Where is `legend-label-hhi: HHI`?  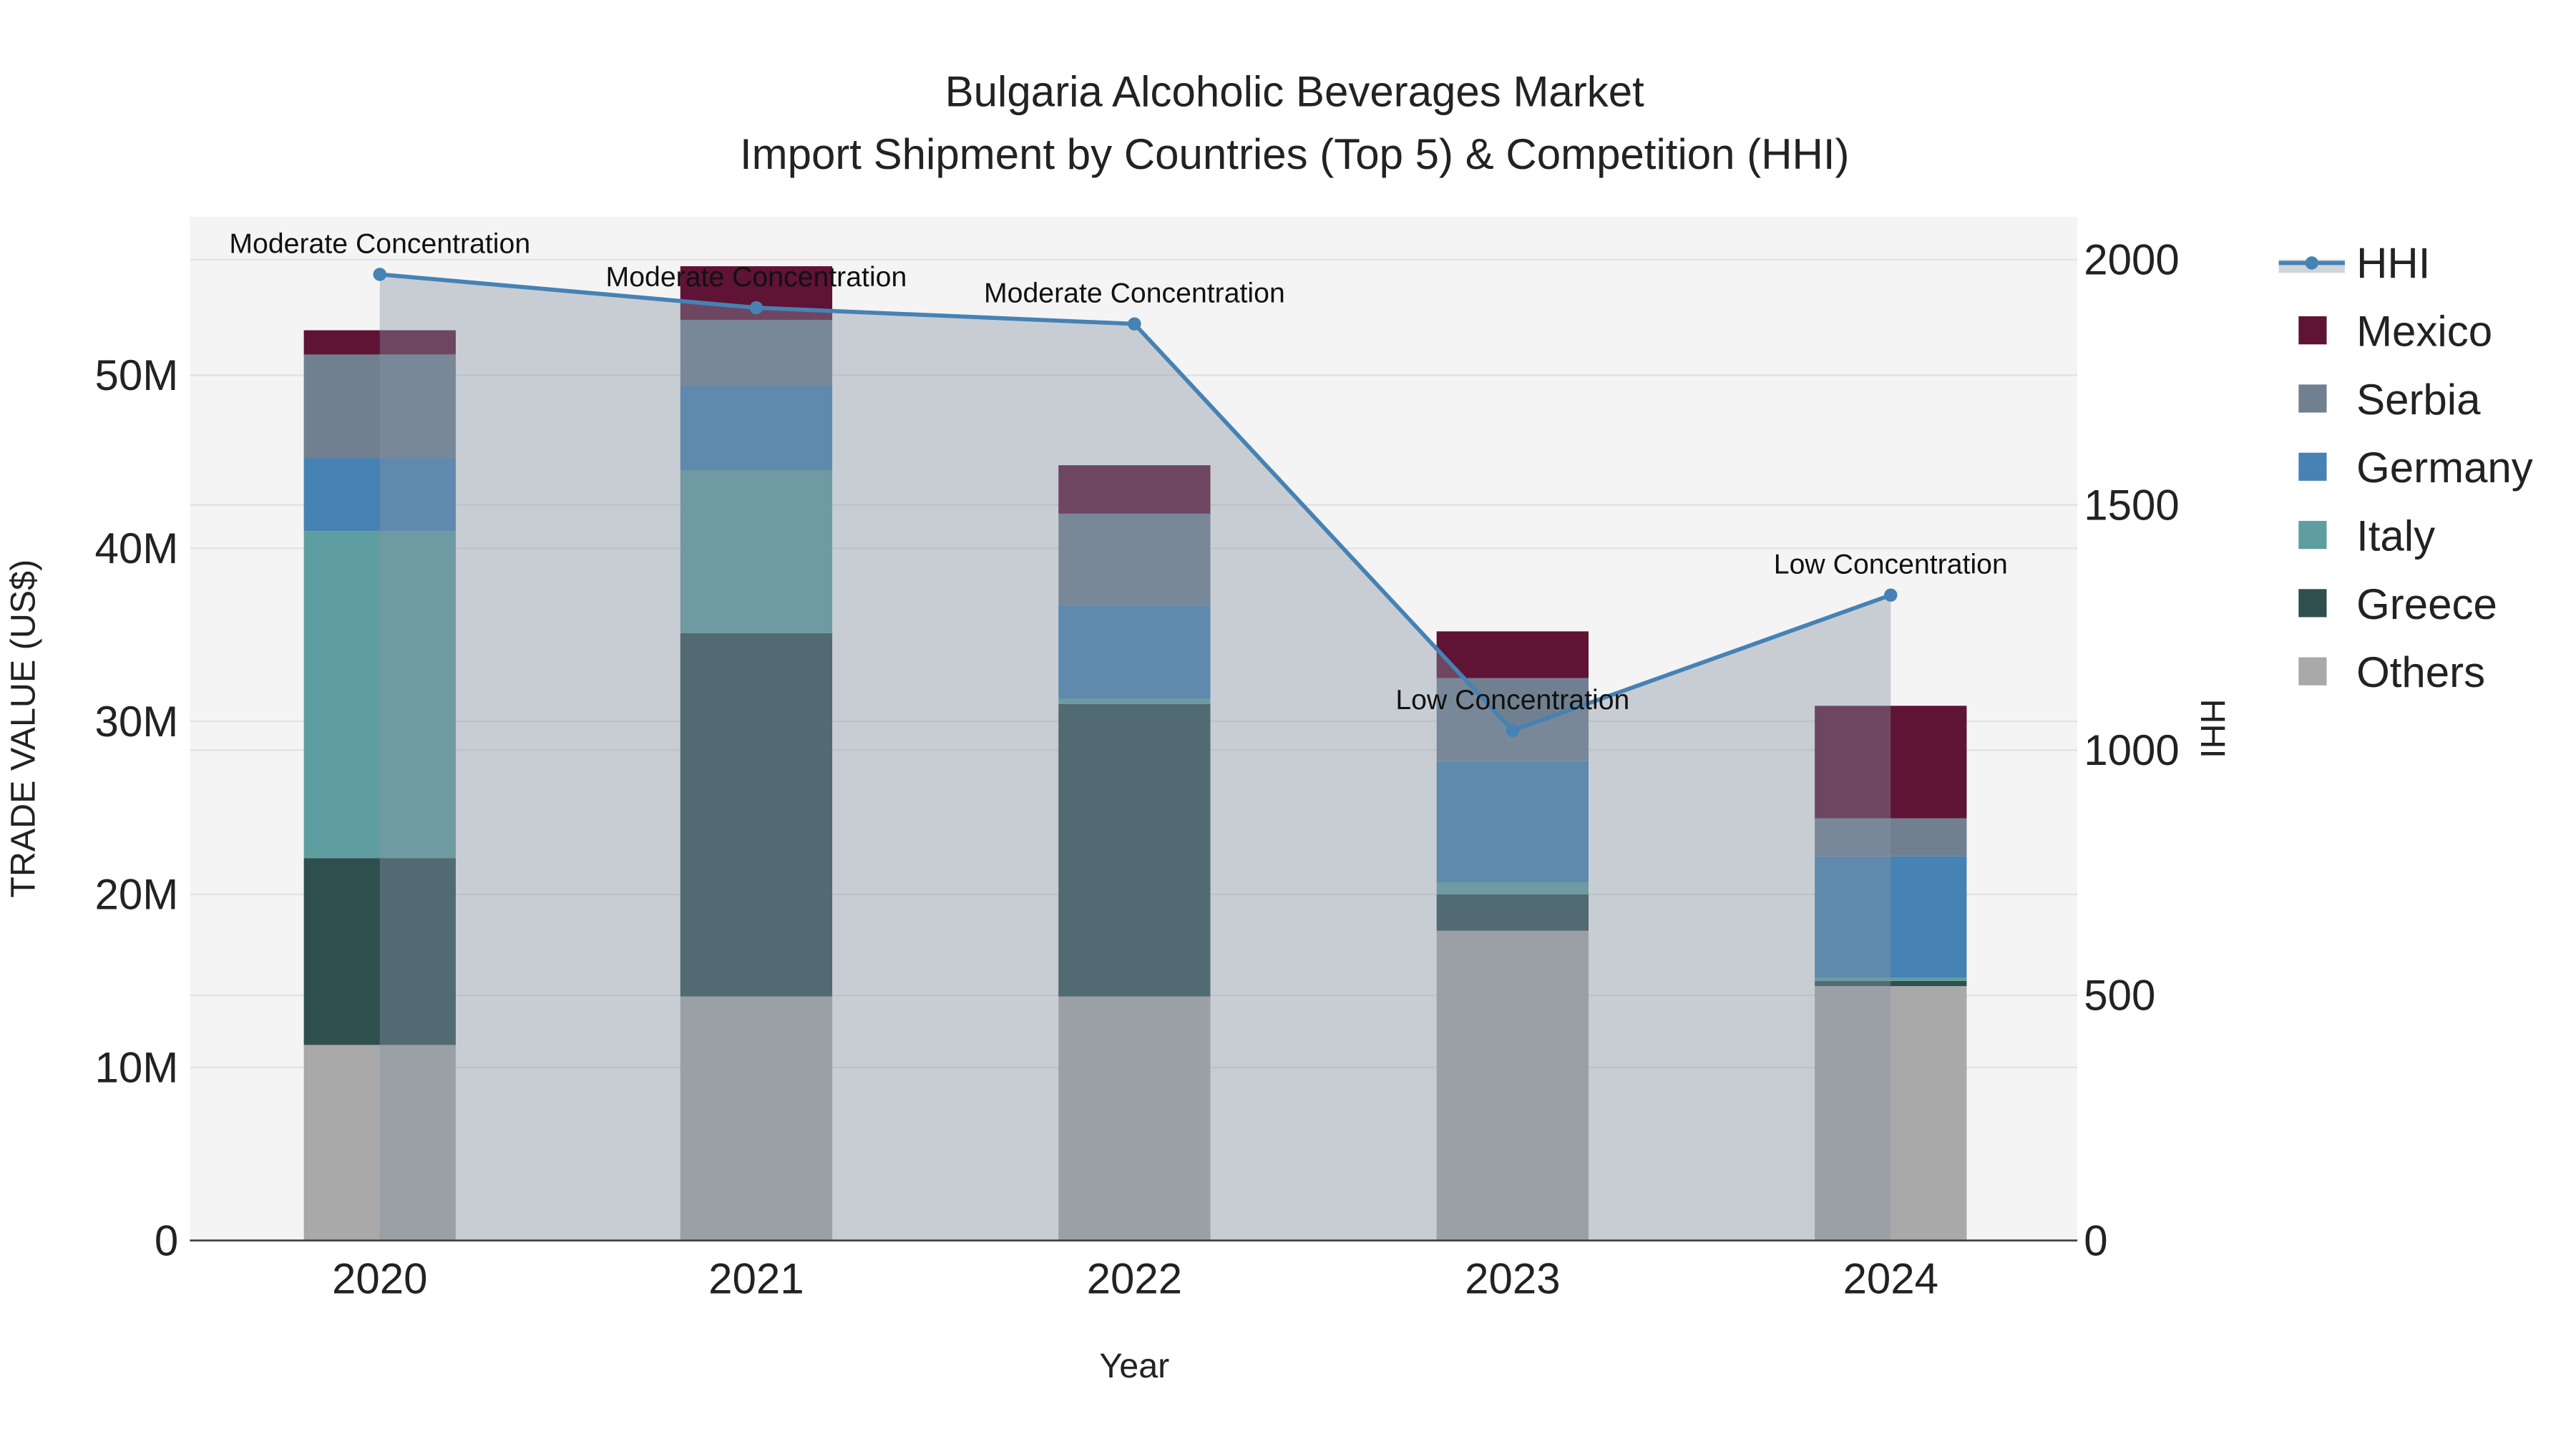
legend-label-hhi: HHI is located at coordinates (2393, 263).